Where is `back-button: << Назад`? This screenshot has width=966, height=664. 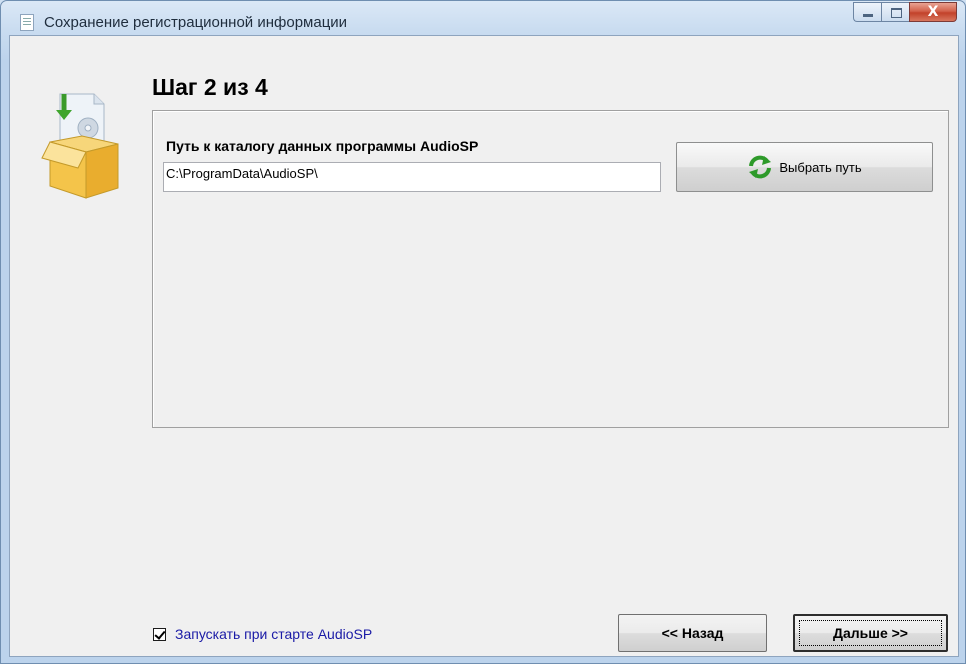
back-button: << Назад is located at coordinates (692, 633).